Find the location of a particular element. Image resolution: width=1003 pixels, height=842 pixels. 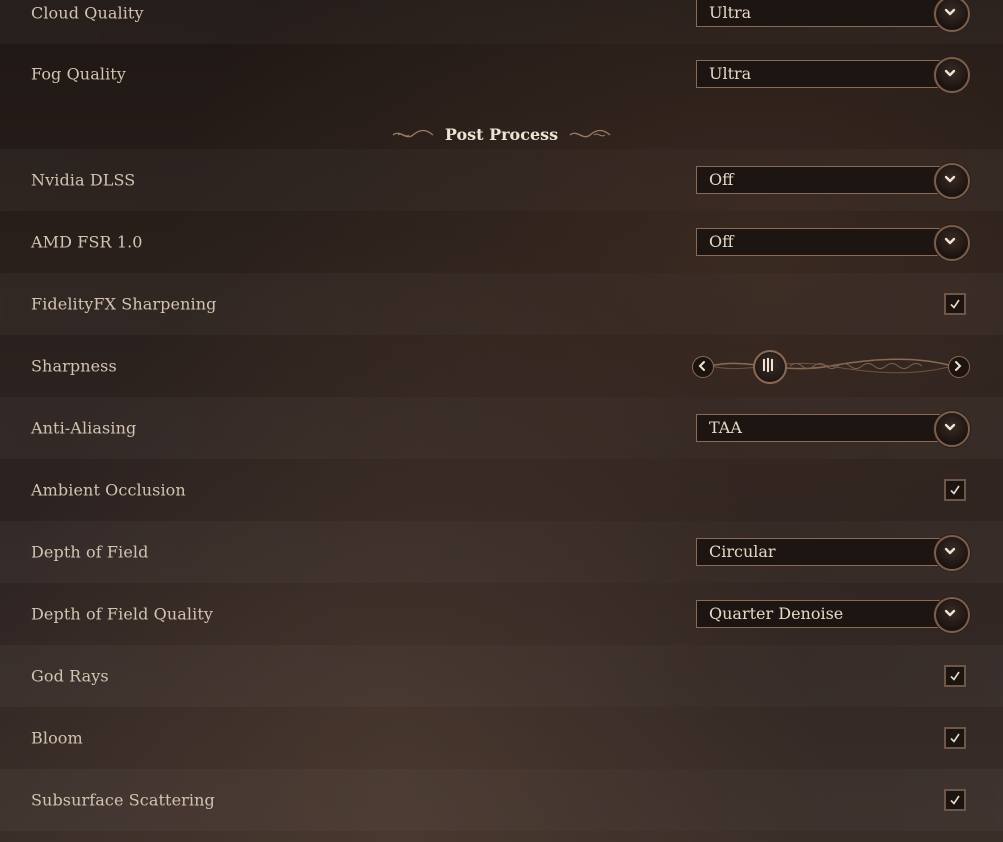

fidelityfx-sharpening-checkbox is located at coordinates (955, 304).